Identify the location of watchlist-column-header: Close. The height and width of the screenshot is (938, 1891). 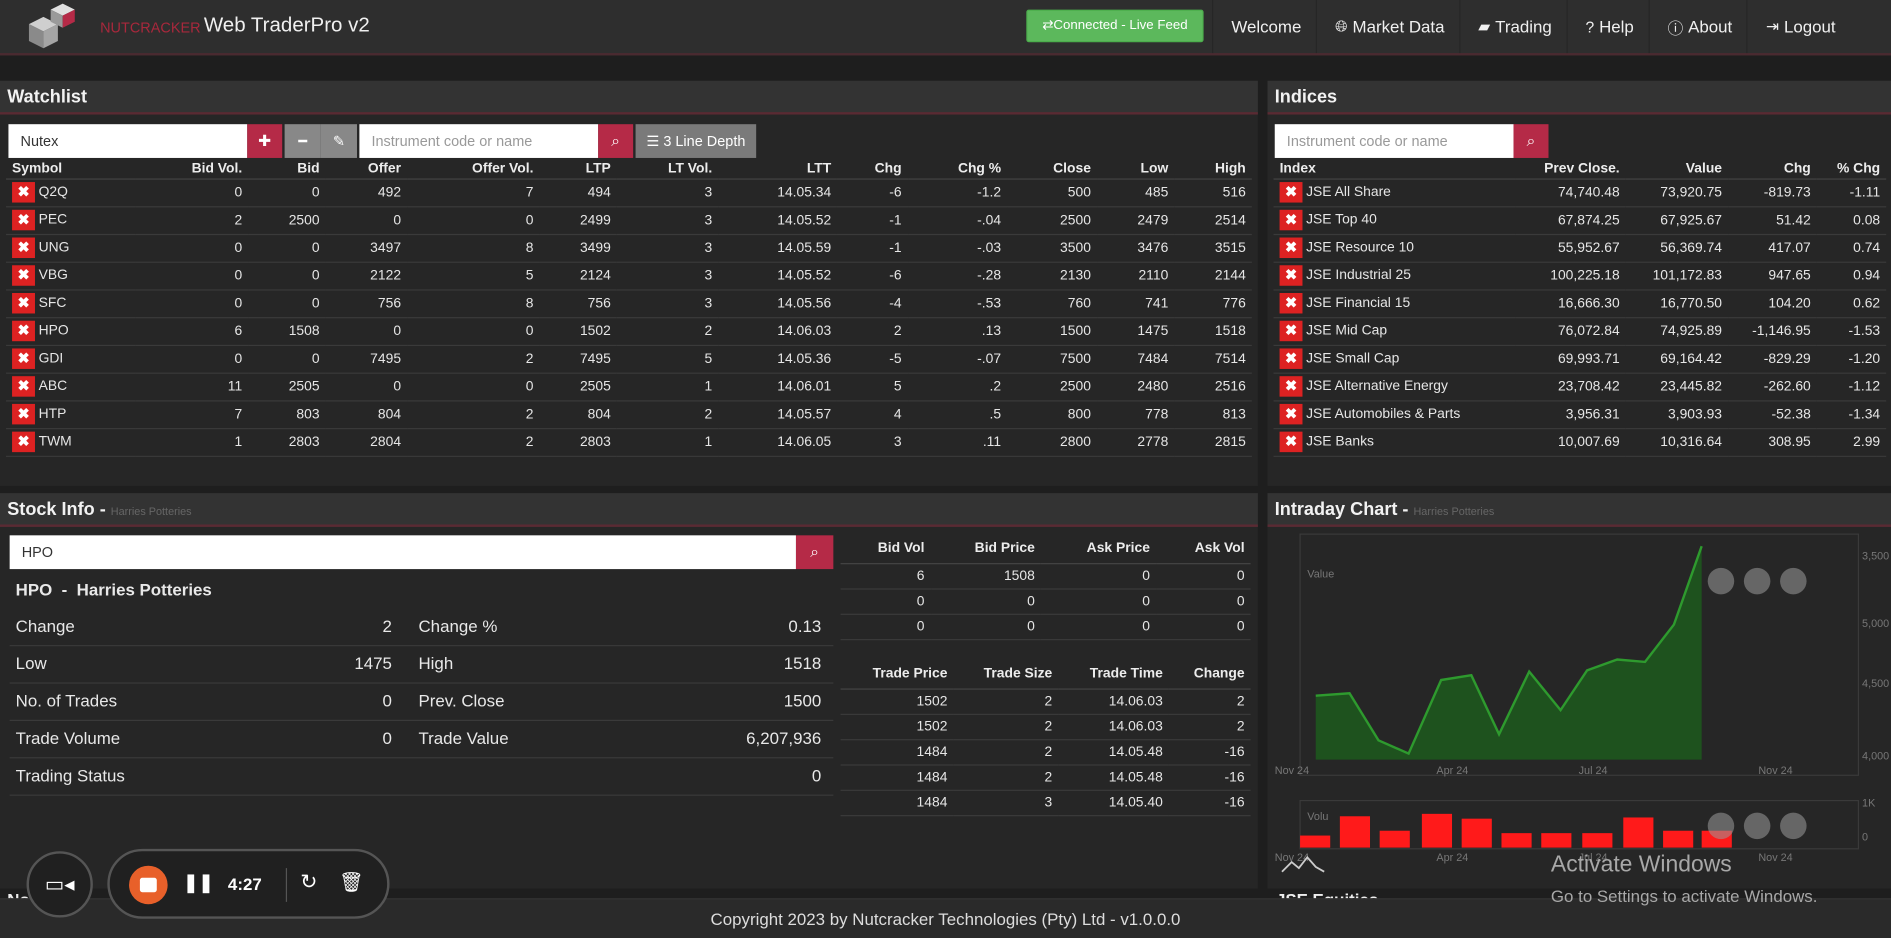
(1052, 170).